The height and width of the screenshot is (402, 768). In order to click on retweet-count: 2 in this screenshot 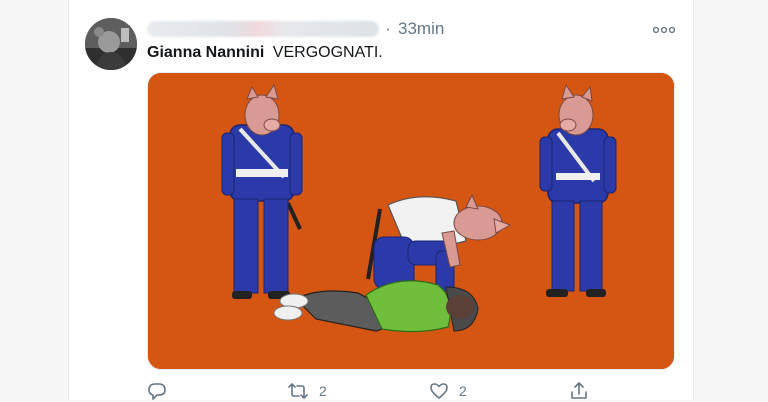, I will do `click(323, 391)`.